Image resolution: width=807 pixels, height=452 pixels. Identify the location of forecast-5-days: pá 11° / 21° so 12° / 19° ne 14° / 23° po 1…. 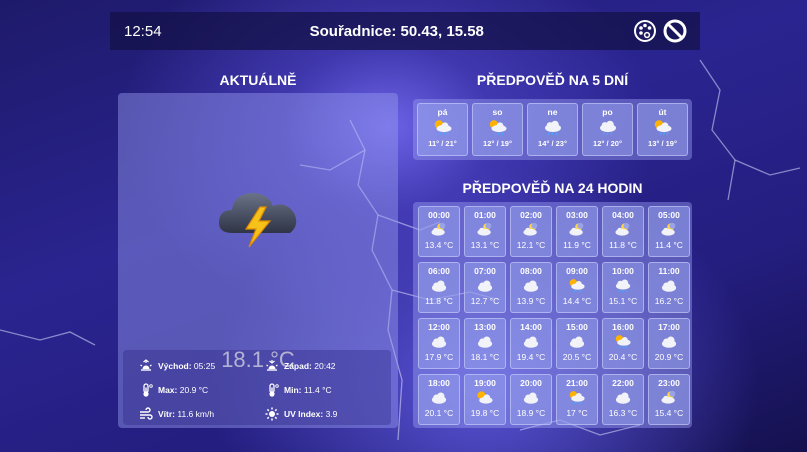
(552, 129).